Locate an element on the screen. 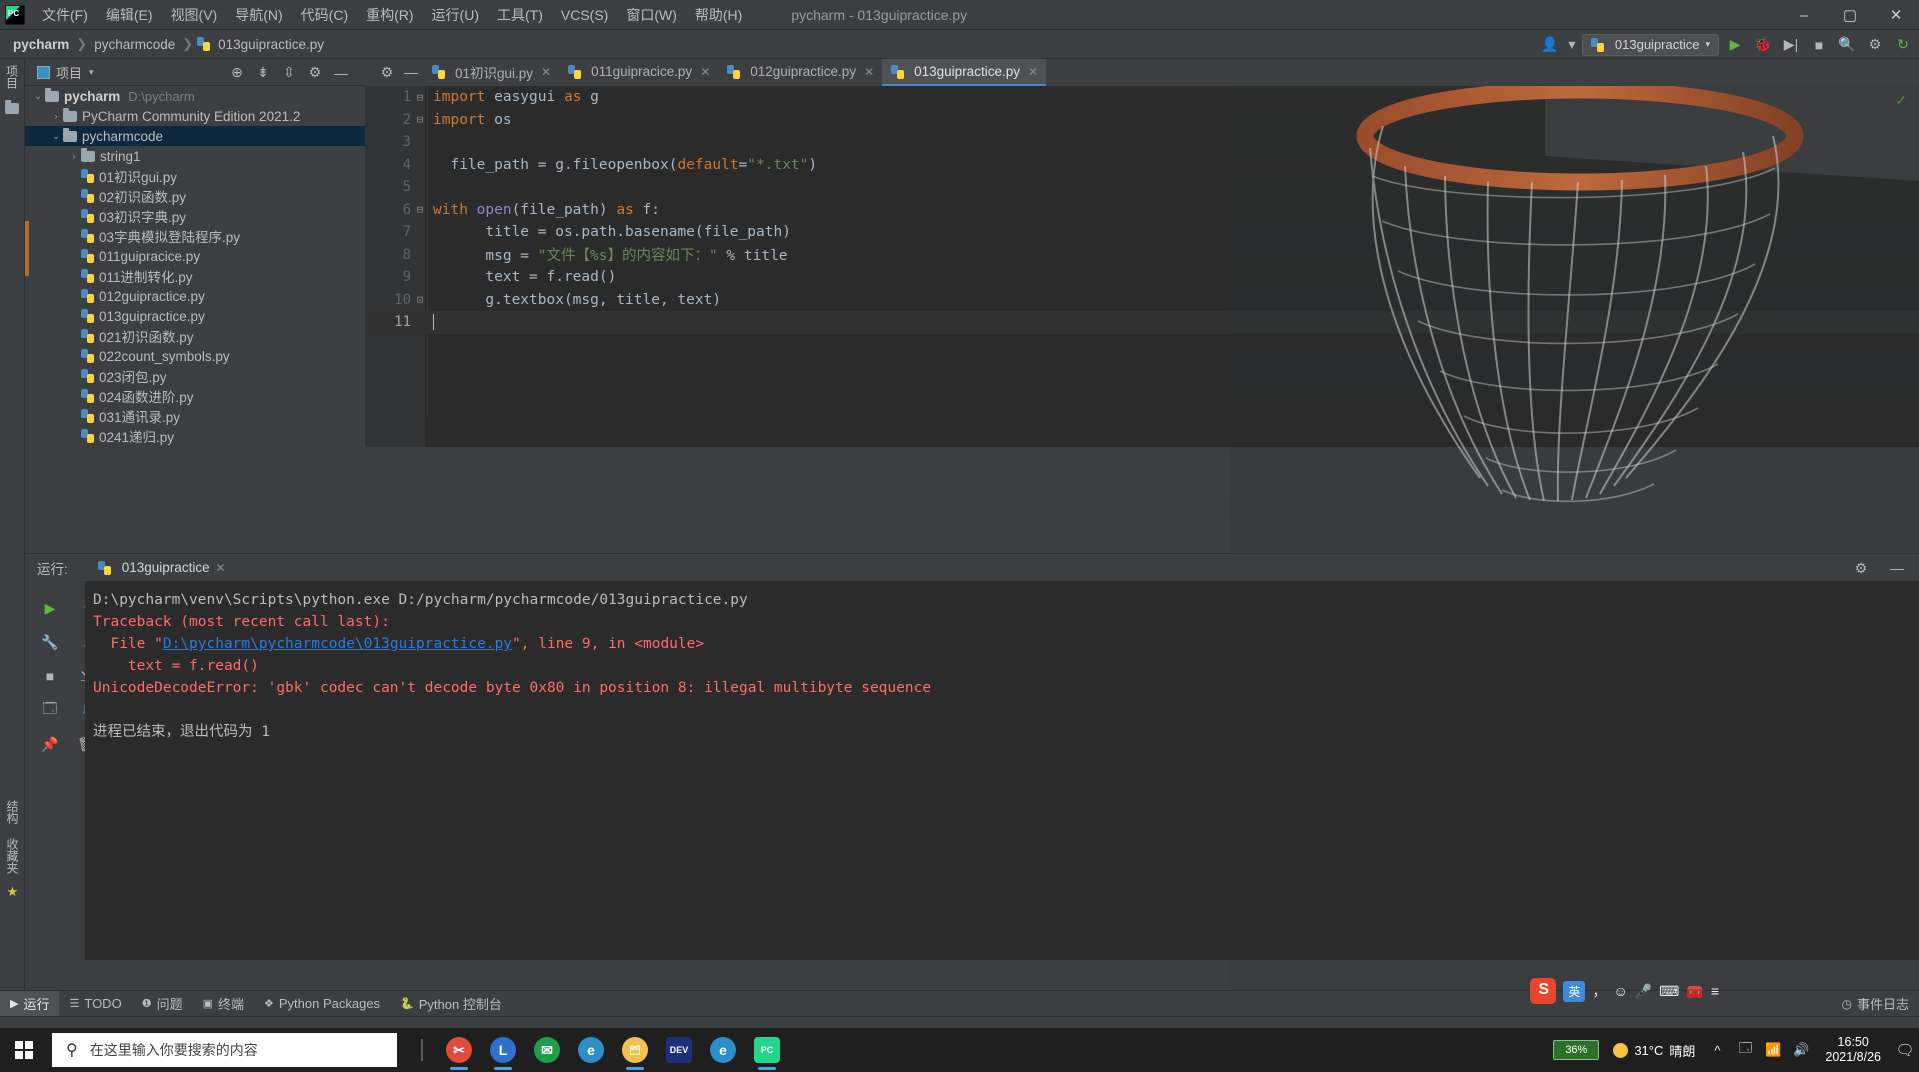 This screenshot has width=1919, height=1072. menu-navigate: 导航(N) is located at coordinates (258, 15).